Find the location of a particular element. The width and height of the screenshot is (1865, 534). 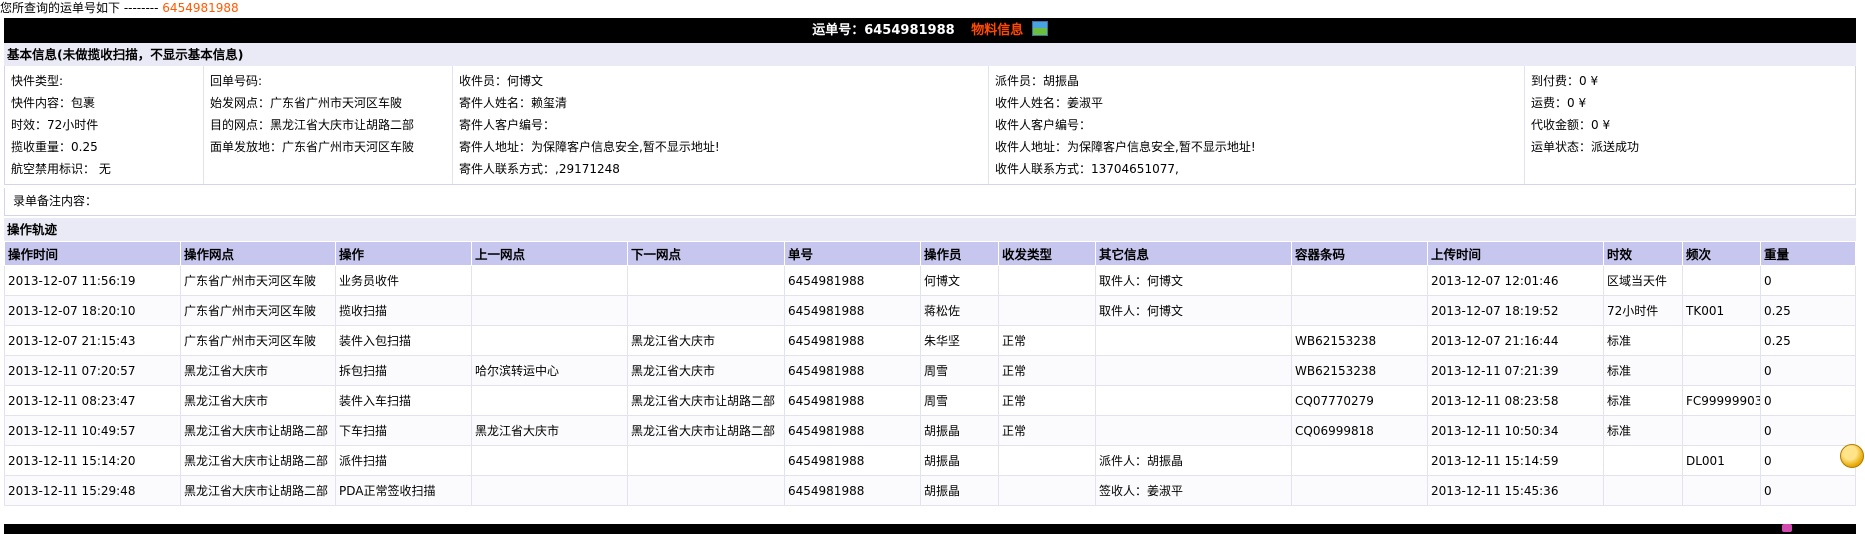

table-cell: DL001 is located at coordinates (1721, 460).